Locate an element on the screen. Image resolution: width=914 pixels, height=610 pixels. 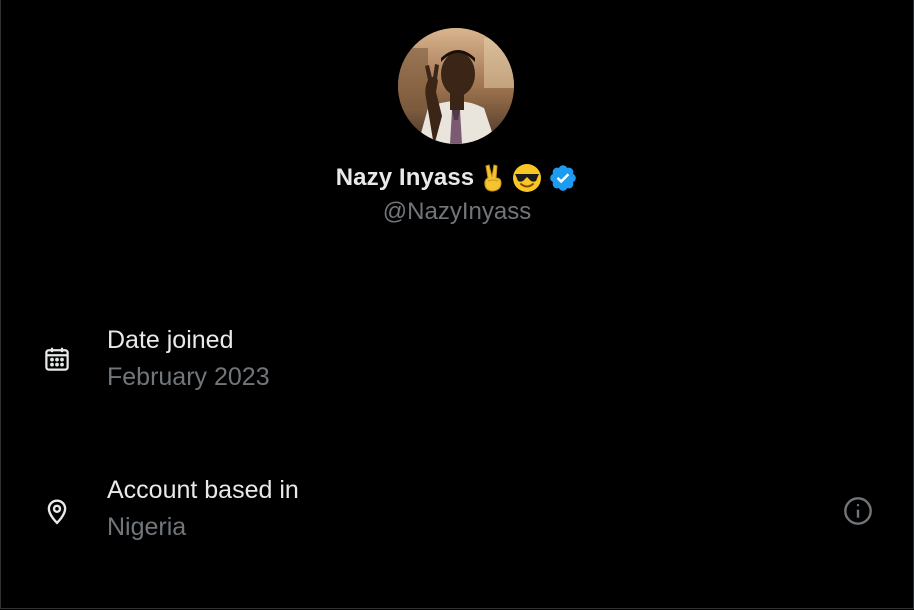
name-row: Nazy Inyass is located at coordinates (457, 178).